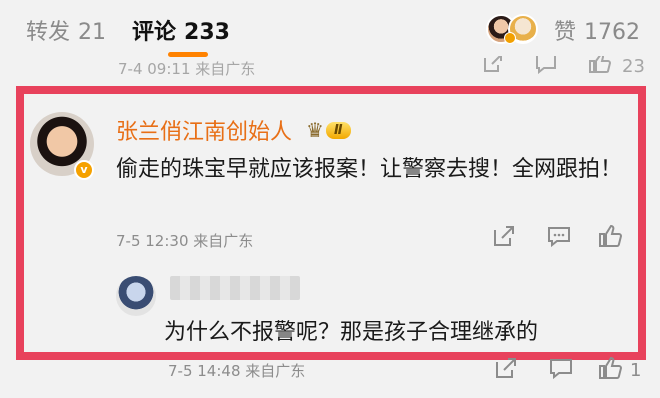  What do you see at coordinates (181, 30) in the screenshot?
I see `tab-comments: 评论 233` at bounding box center [181, 30].